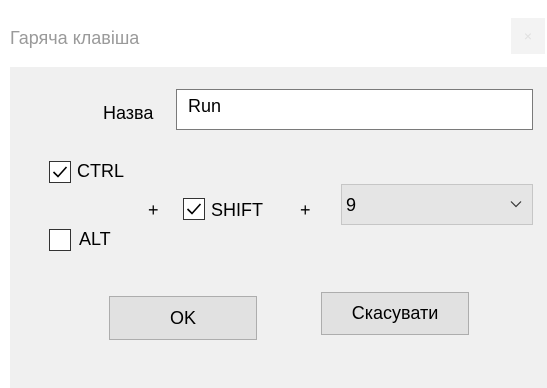 This screenshot has width=547, height=388. Describe the element at coordinates (95, 239) in the screenshot. I see `alt-label: ALT` at that location.